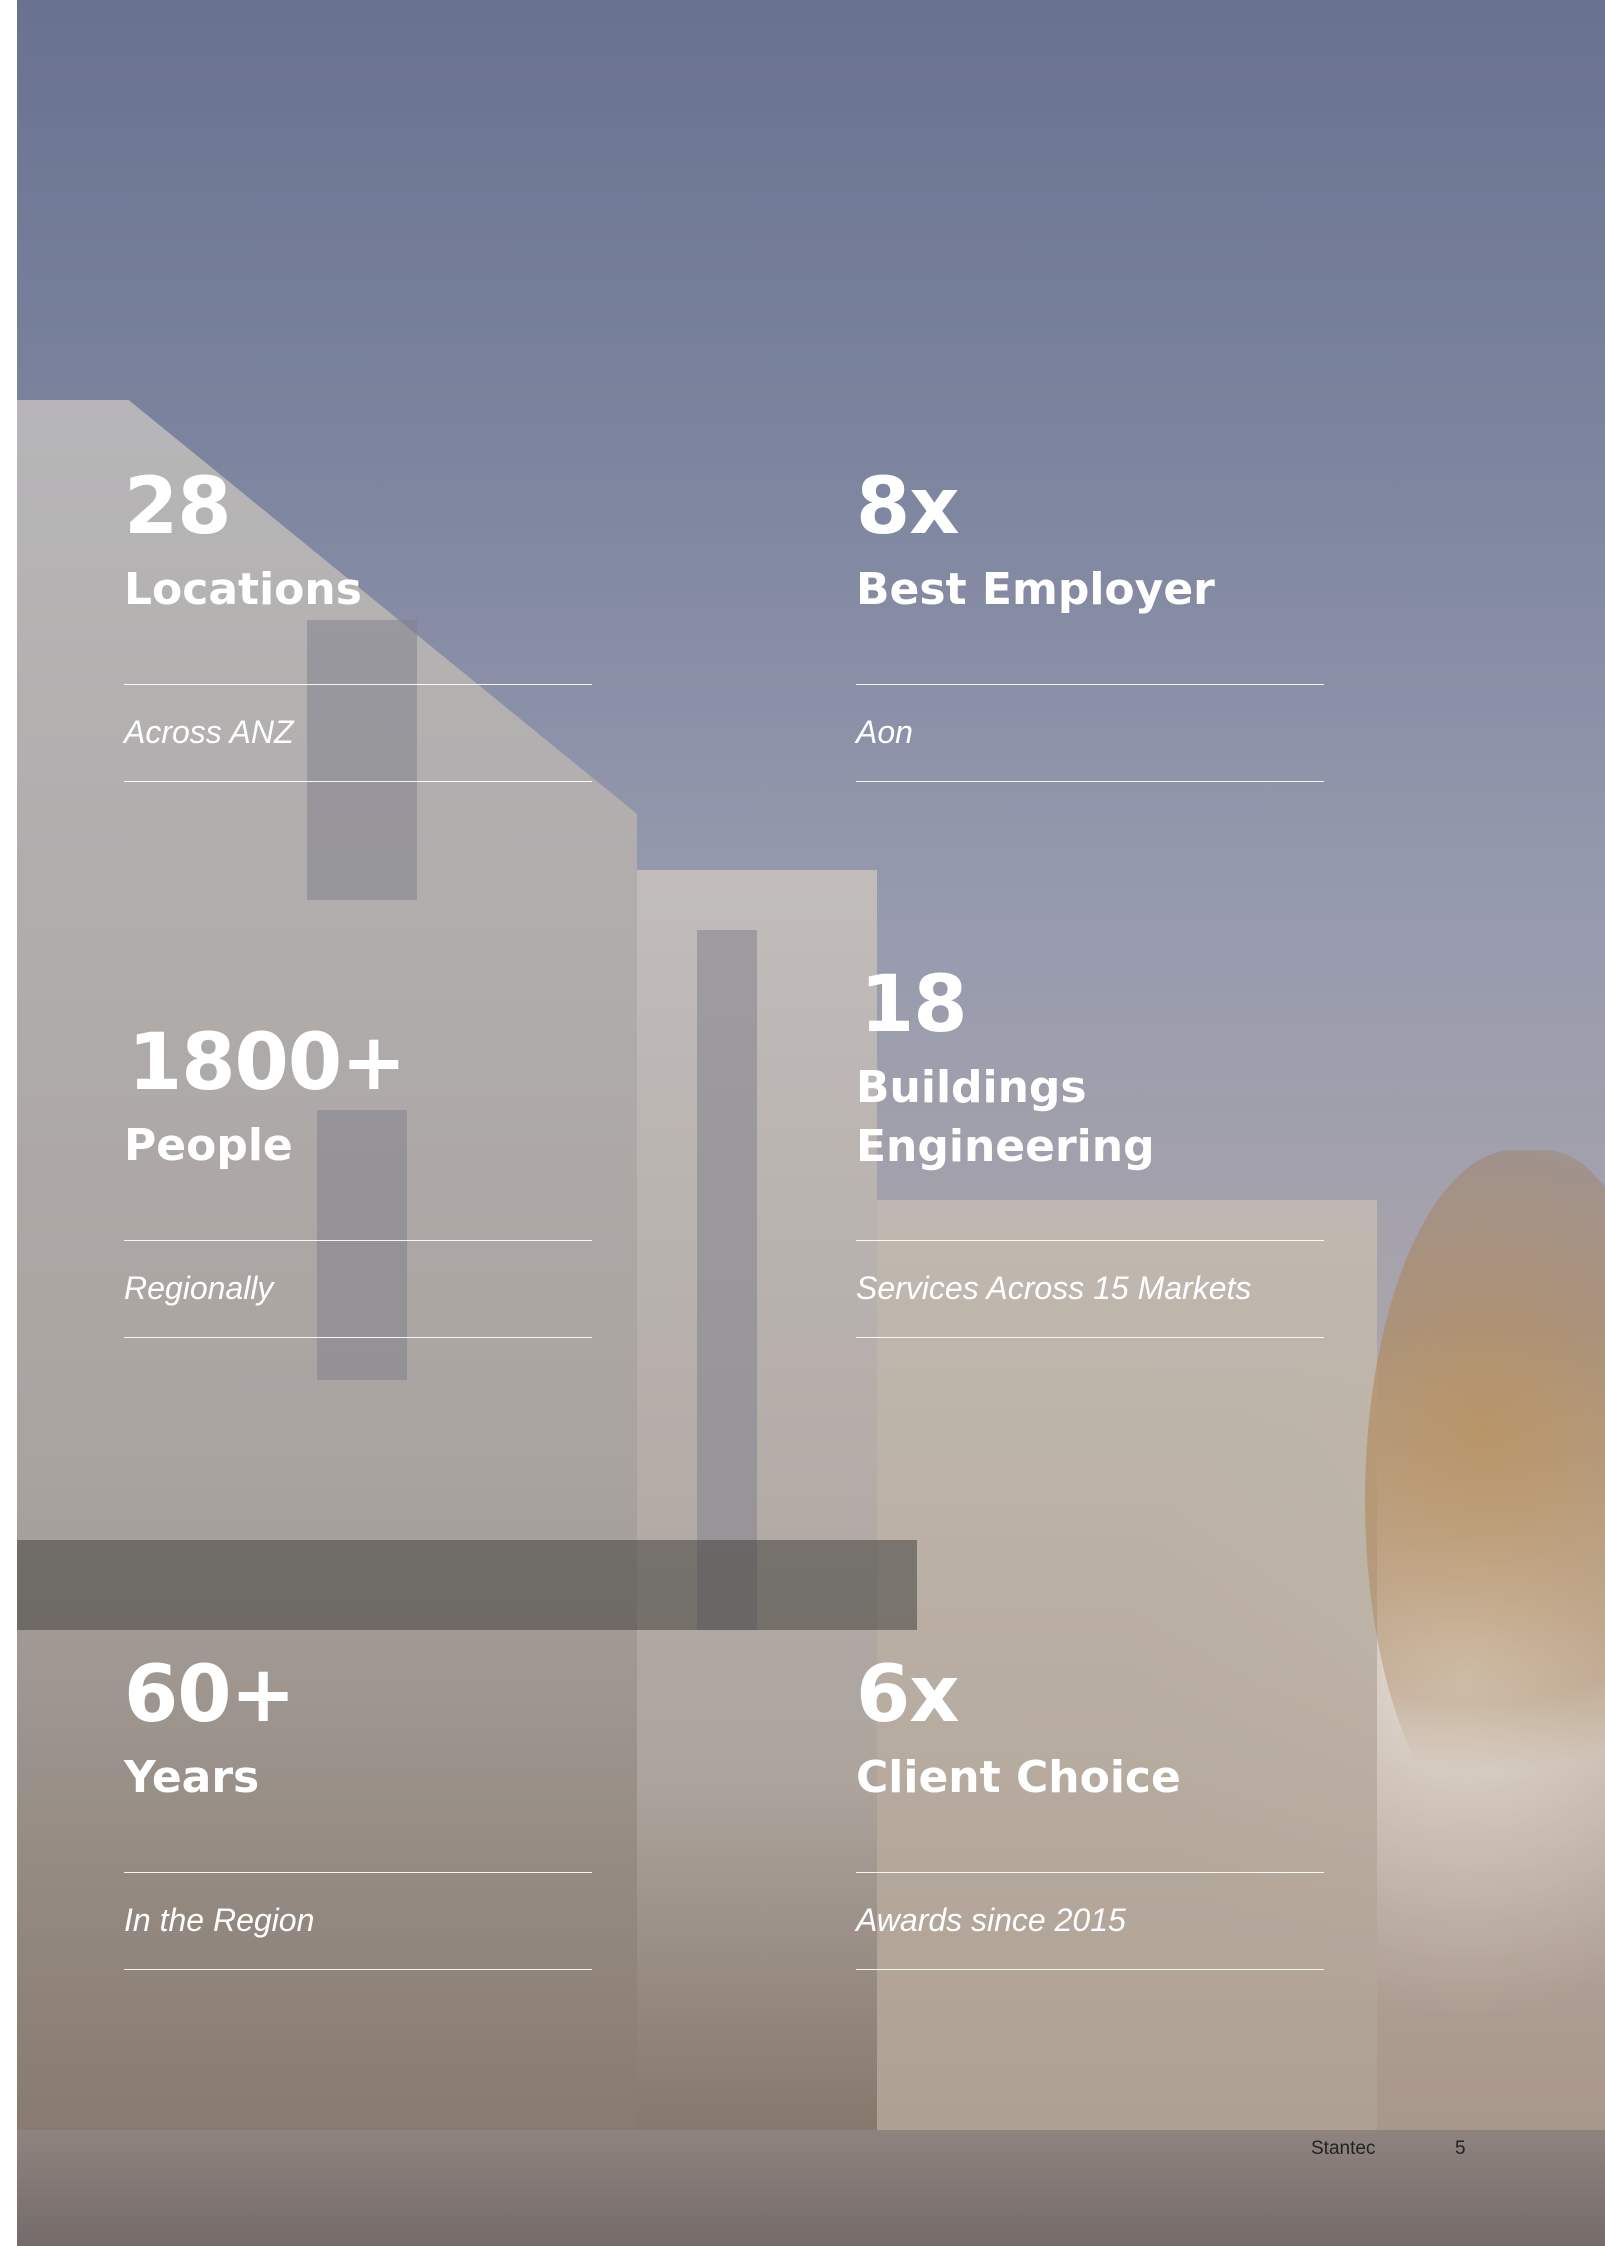 The width and height of the screenshot is (1605, 2246). What do you see at coordinates (219, 1920) in the screenshot?
I see `stat-subtitle: In the Region` at bounding box center [219, 1920].